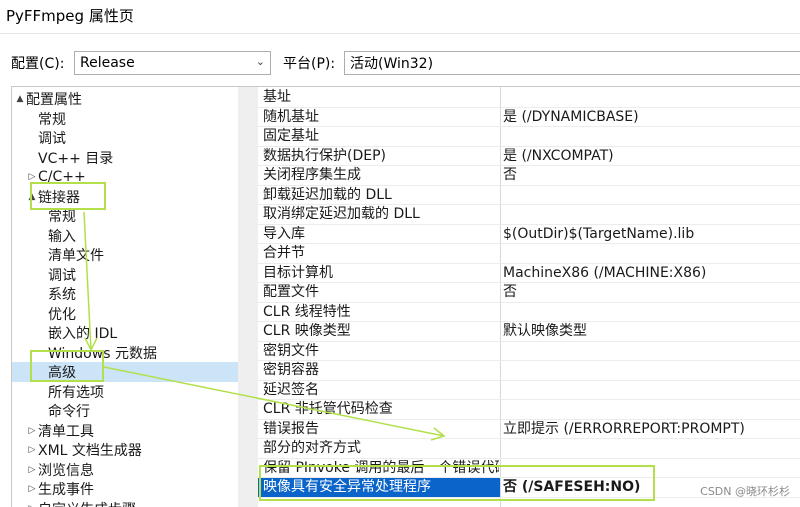 The image size is (800, 507). What do you see at coordinates (392, 64) in the screenshot?
I see `platform-value: 活动(Win32)` at bounding box center [392, 64].